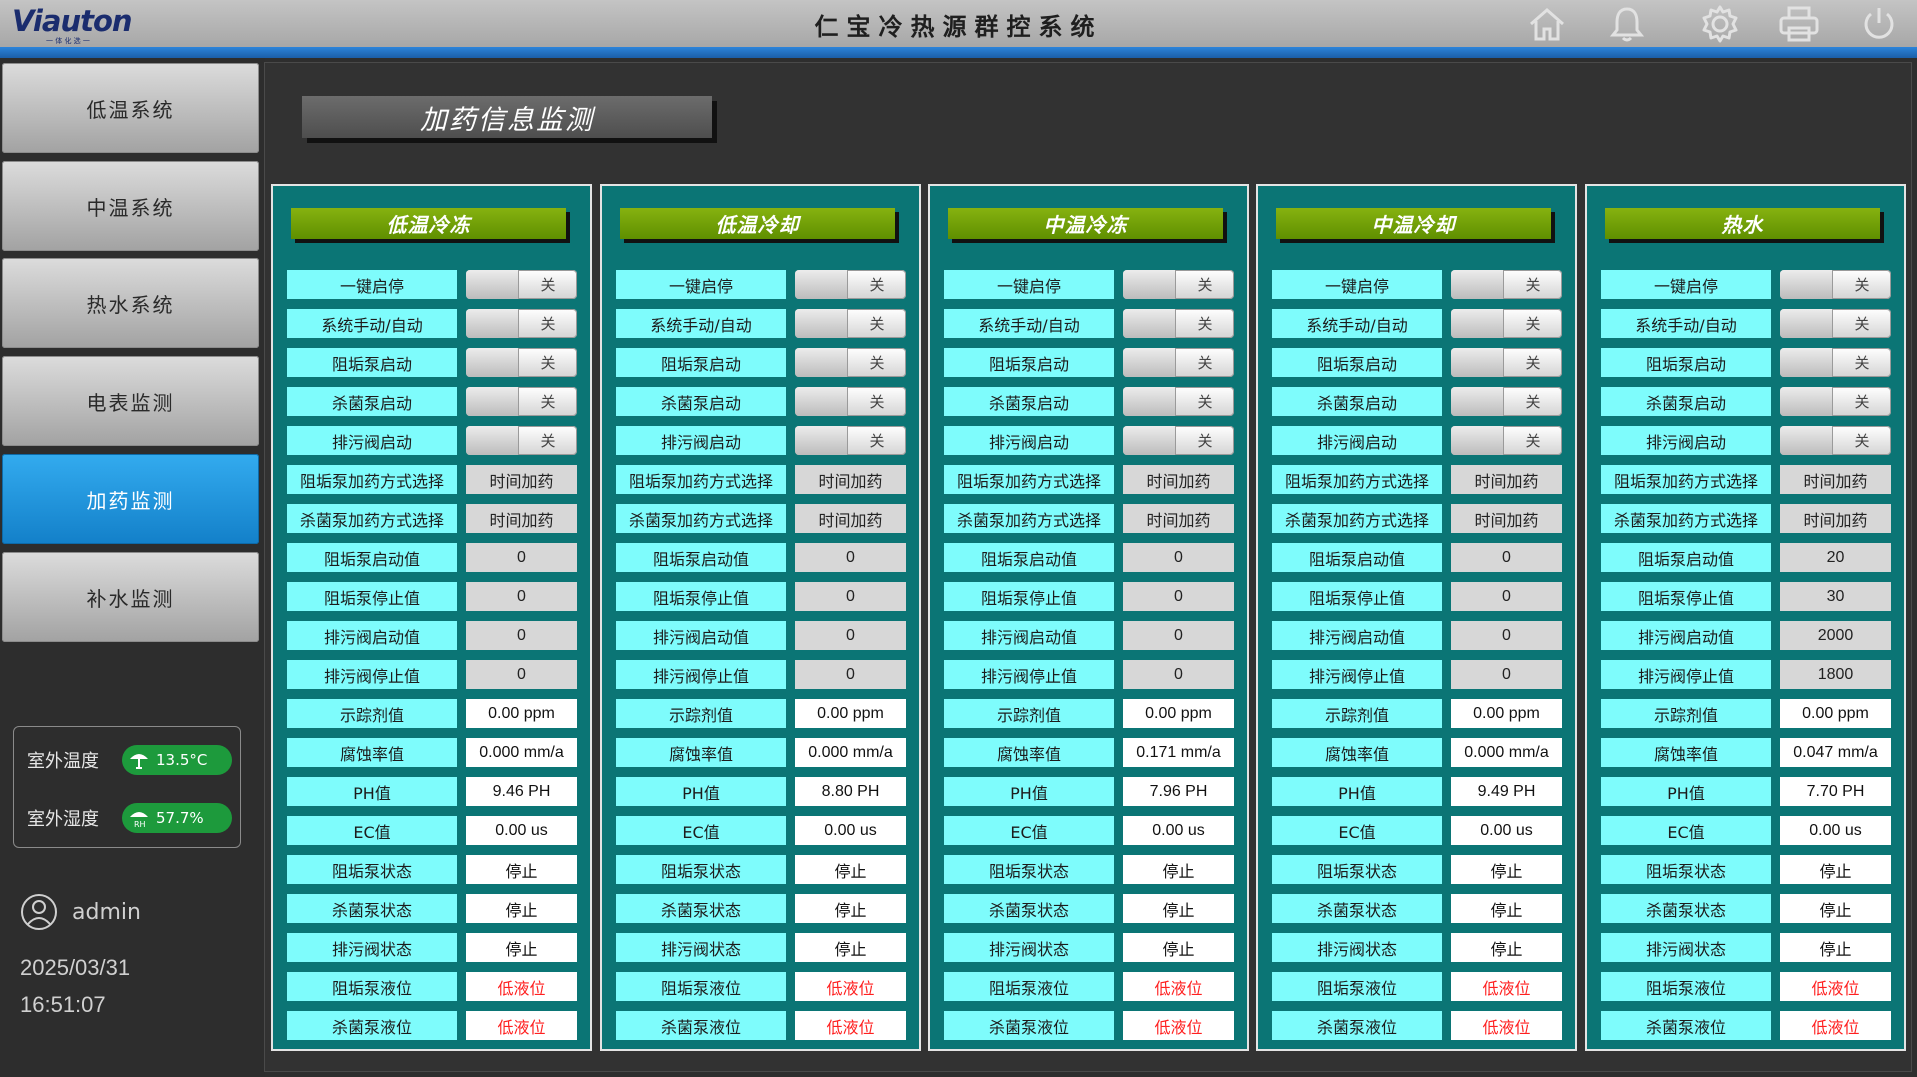 This screenshot has width=1917, height=1077. What do you see at coordinates (68, 41) in the screenshot?
I see `logo-subtext: 一 体 化 选 一` at bounding box center [68, 41].